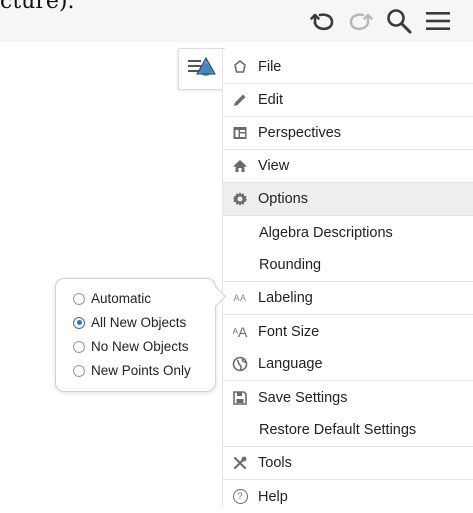  Describe the element at coordinates (240, 497) in the screenshot. I see `help-question-icon: ?` at that location.